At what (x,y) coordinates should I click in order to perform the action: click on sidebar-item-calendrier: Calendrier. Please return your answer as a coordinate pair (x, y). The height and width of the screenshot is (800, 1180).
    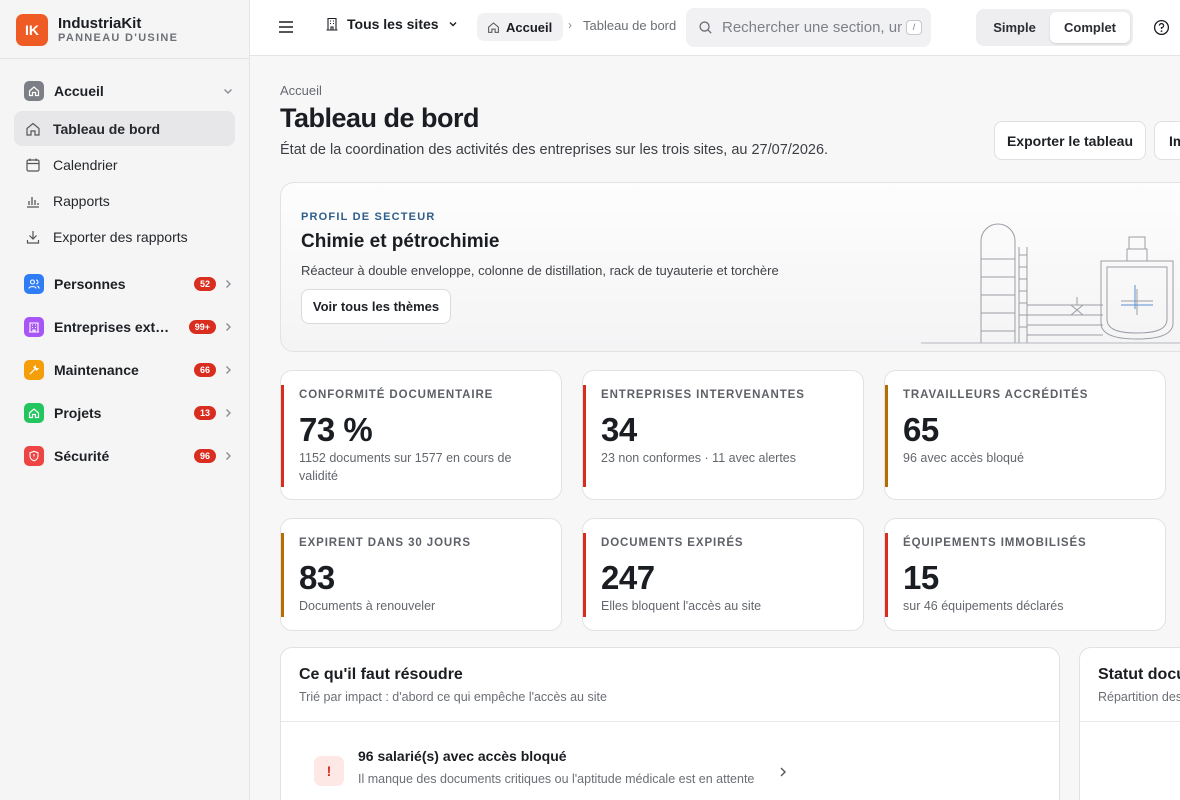
    Looking at the image, I should click on (124, 164).